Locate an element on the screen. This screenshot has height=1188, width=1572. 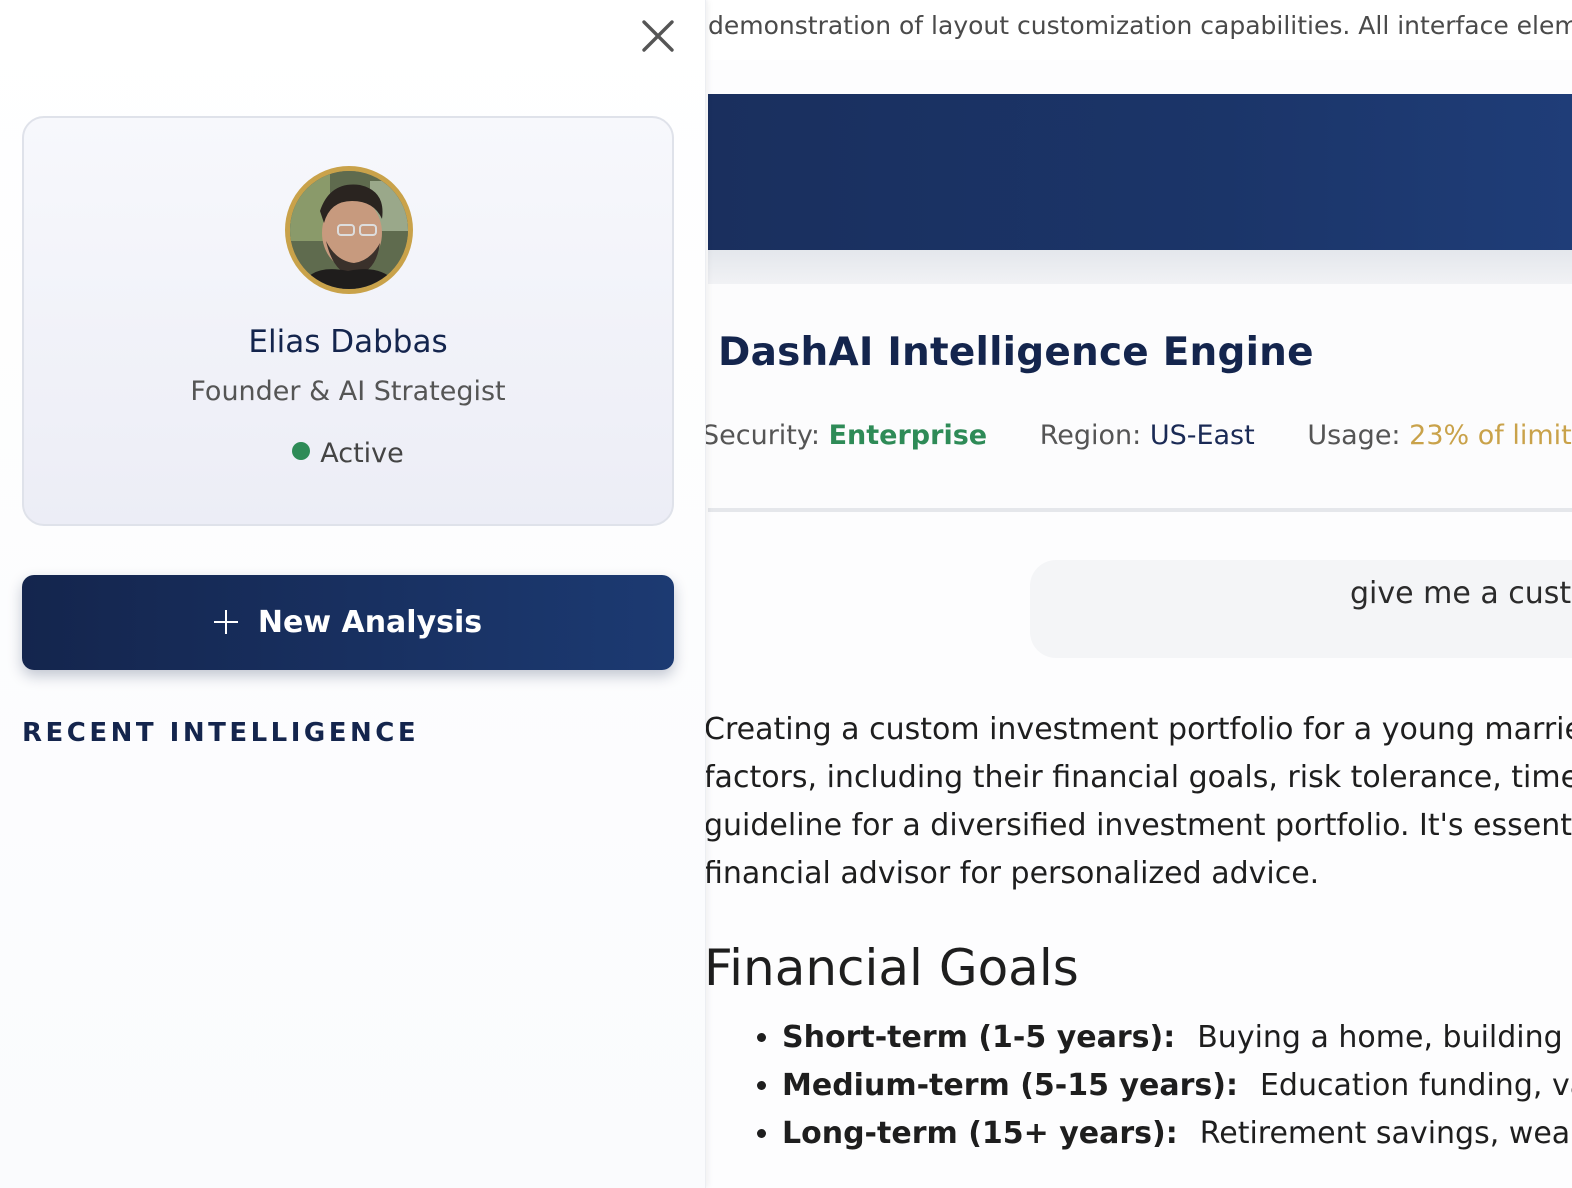
header-banner is located at coordinates (1140, 172).